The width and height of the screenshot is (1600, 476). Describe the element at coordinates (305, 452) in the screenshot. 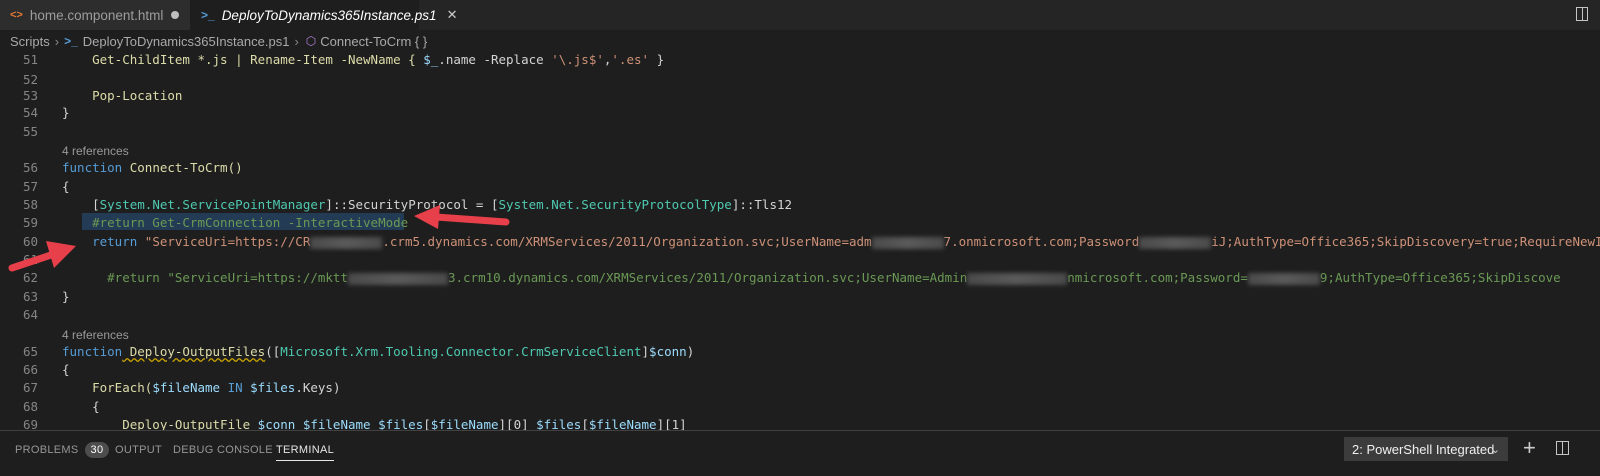

I see `tab-terminal: TERMINAL` at that location.